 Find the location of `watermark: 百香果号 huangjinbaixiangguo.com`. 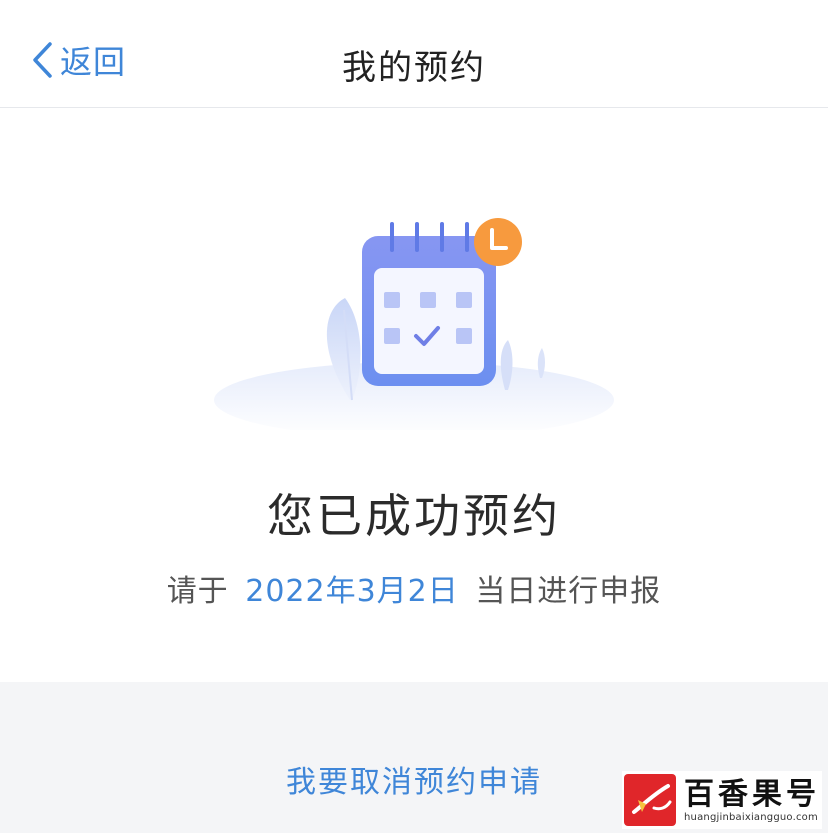

watermark: 百香果号 huangjinbaixiangguo.com is located at coordinates (722, 800).